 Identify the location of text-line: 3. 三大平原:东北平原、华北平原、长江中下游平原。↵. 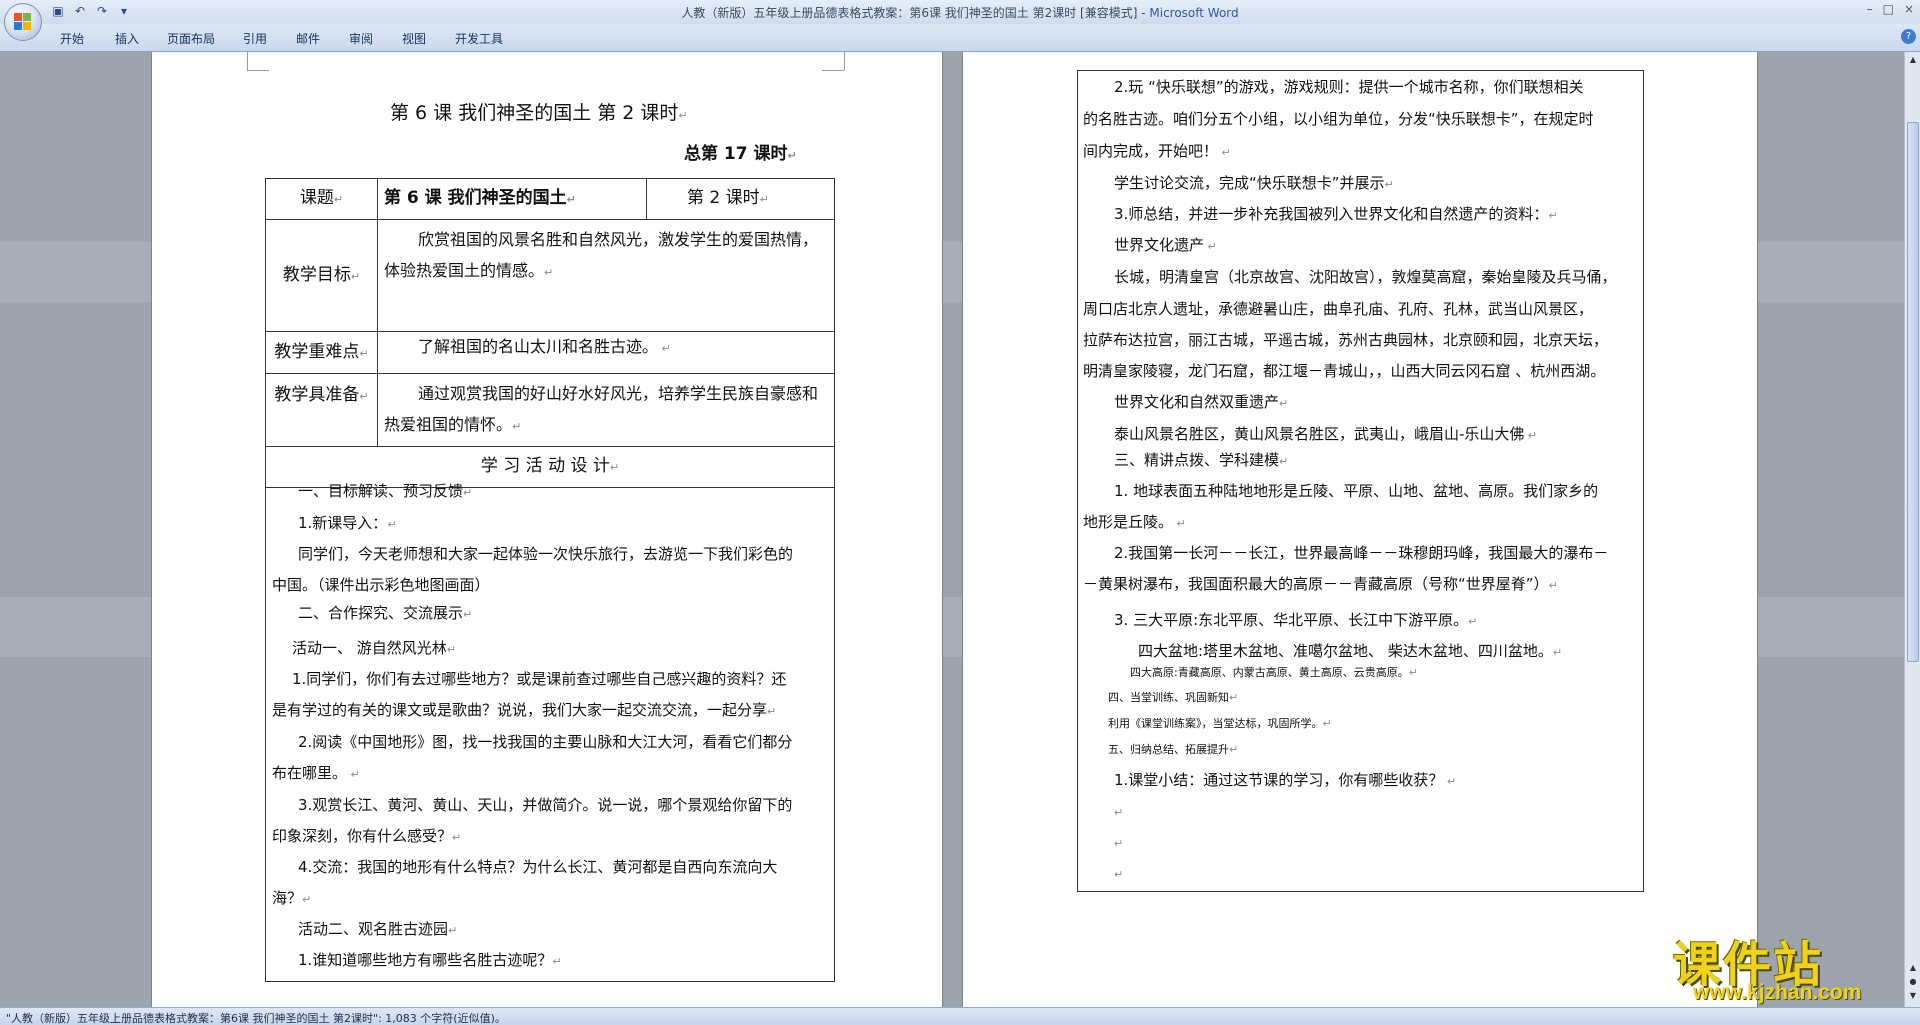
(1296, 620).